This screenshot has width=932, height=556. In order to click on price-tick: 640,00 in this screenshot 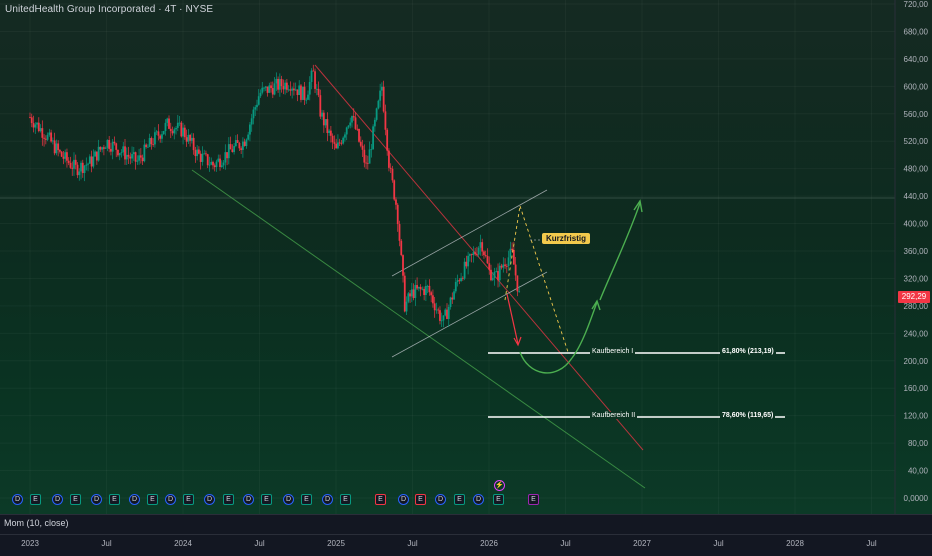, I will do `click(916, 59)`.